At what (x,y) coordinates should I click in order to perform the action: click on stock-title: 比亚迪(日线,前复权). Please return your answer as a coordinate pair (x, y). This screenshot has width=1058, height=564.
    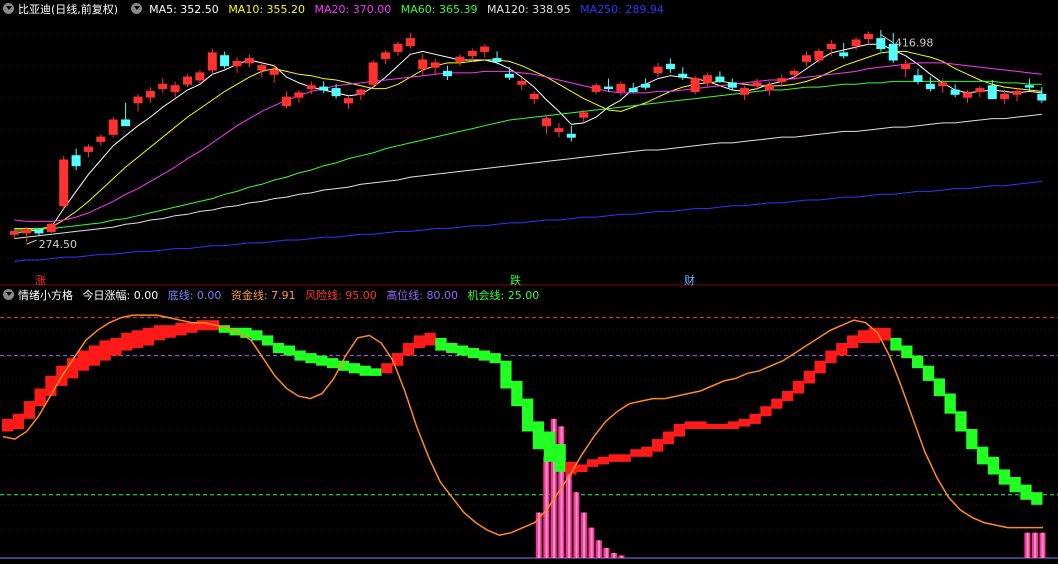
    Looking at the image, I should click on (68, 9).